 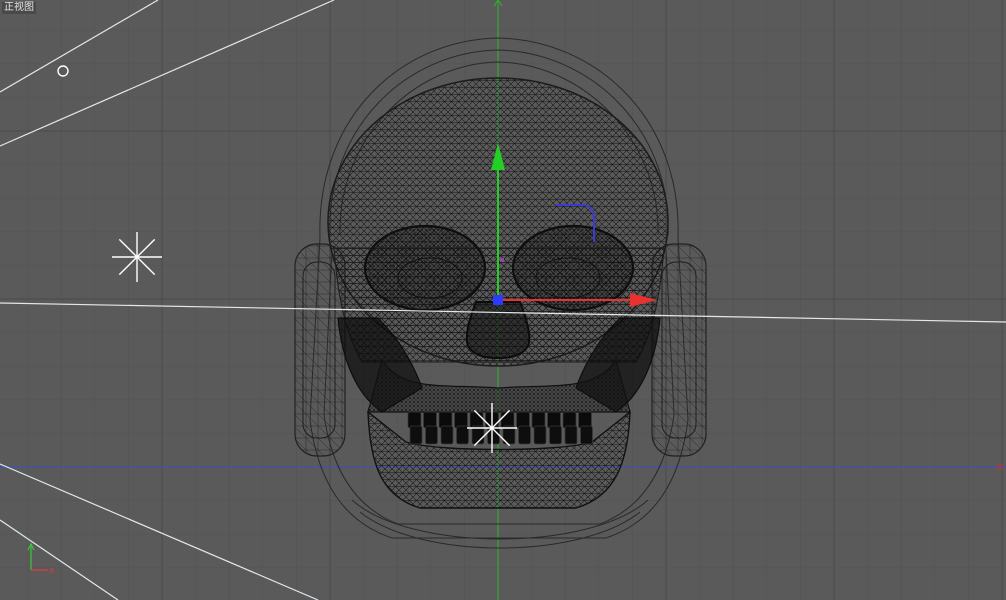 I want to click on axis-indicator-x-label: x, so click(x=52, y=571).